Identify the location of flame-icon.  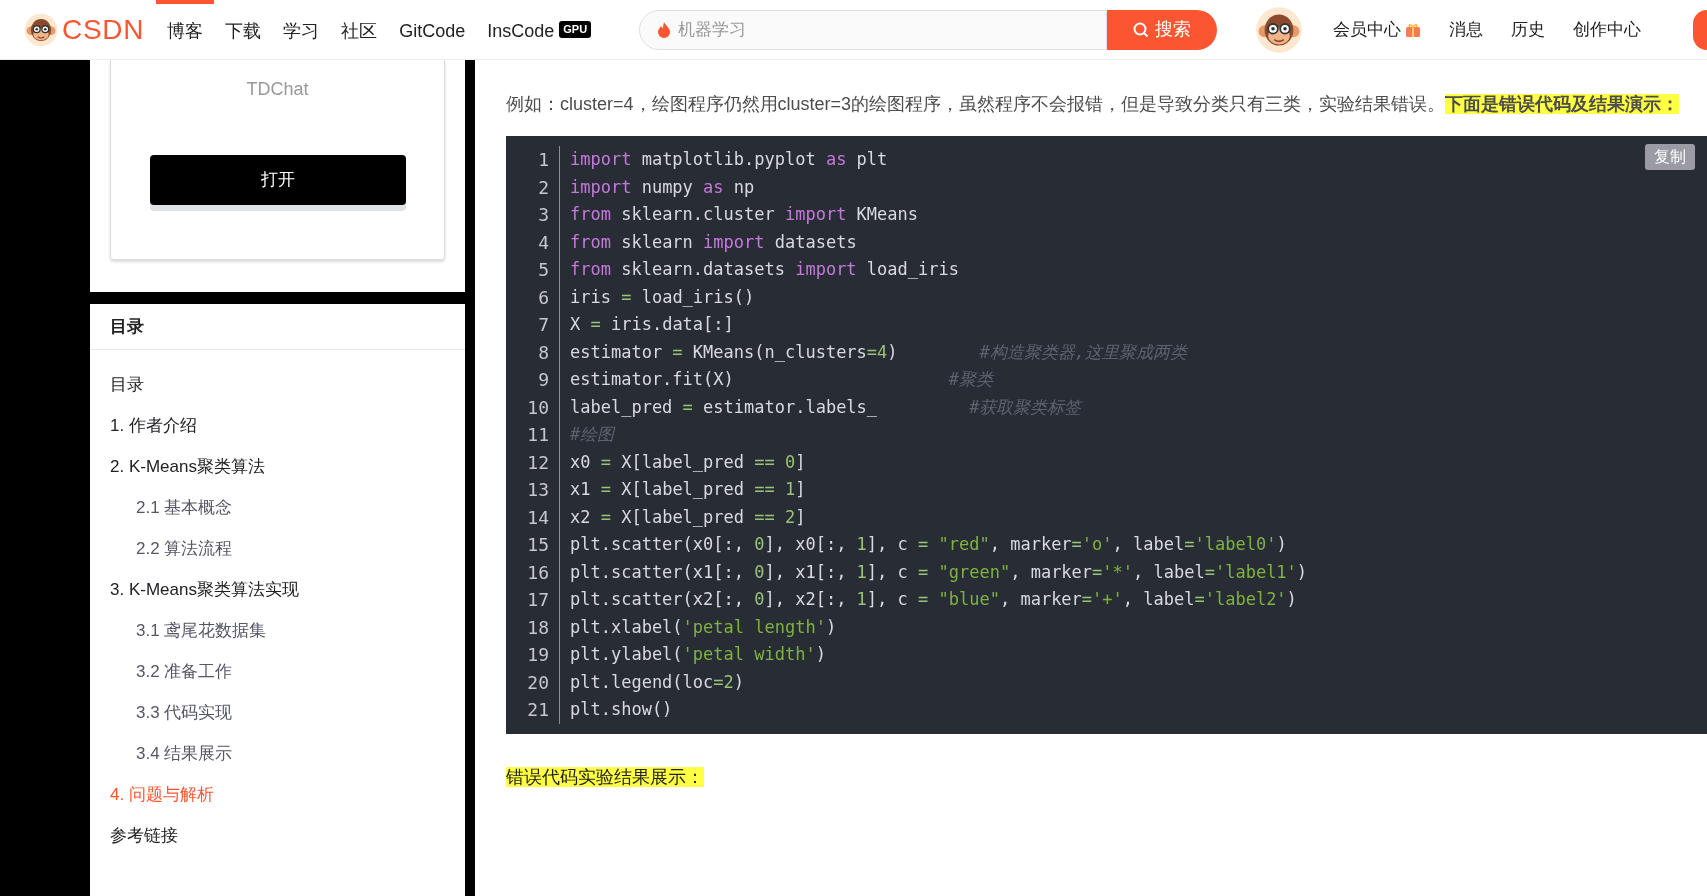
(664, 29).